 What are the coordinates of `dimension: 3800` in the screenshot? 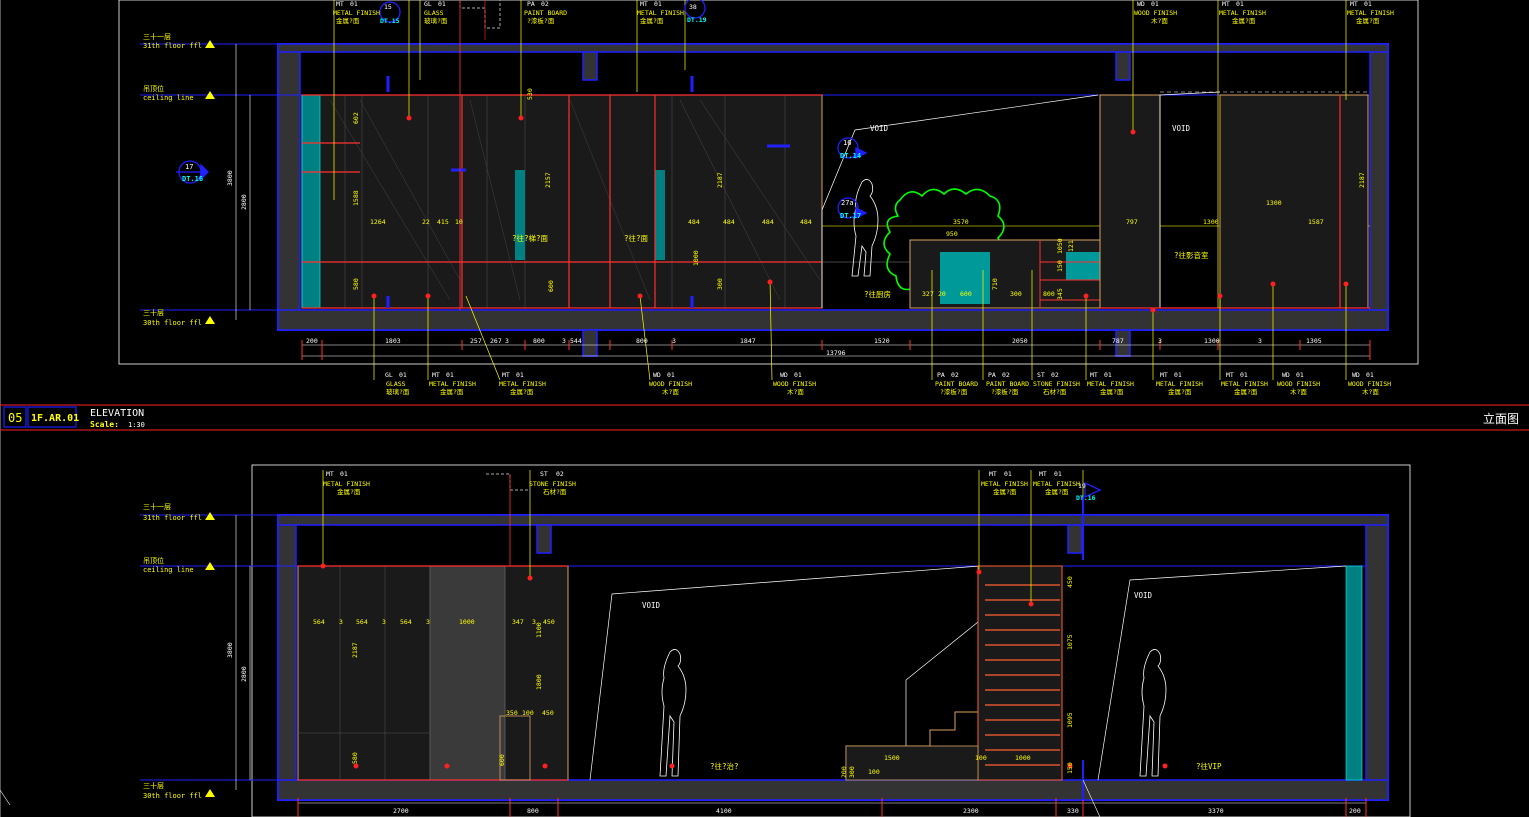 It's located at (230, 650).